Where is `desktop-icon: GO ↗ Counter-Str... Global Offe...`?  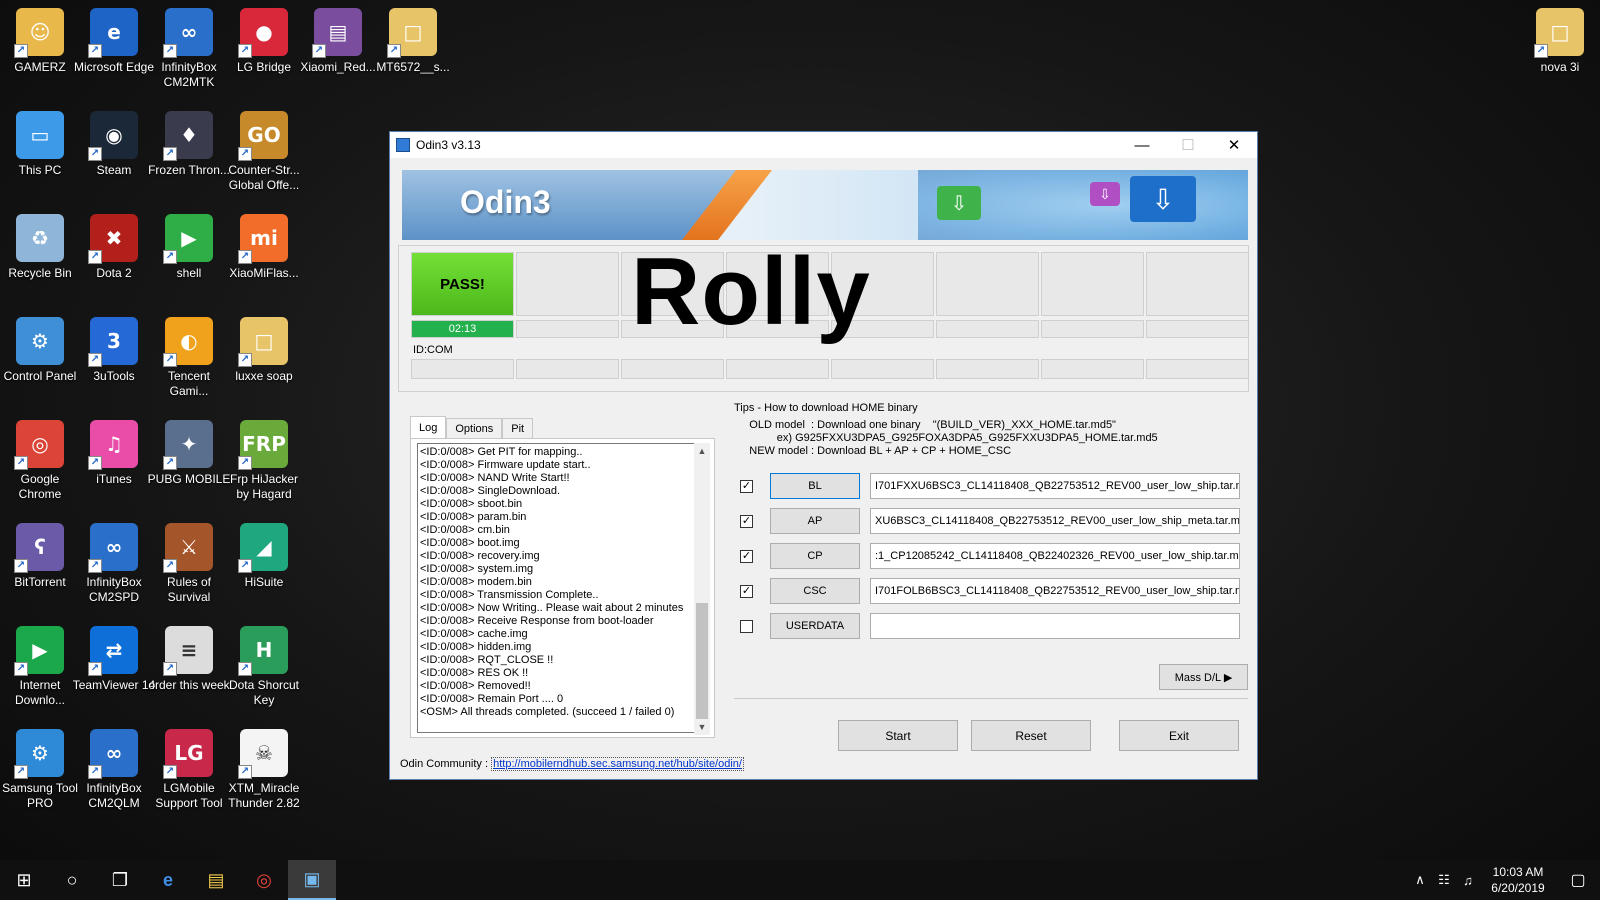
desktop-icon: GO ↗ Counter-Str... Global Offe... is located at coordinates (264, 161).